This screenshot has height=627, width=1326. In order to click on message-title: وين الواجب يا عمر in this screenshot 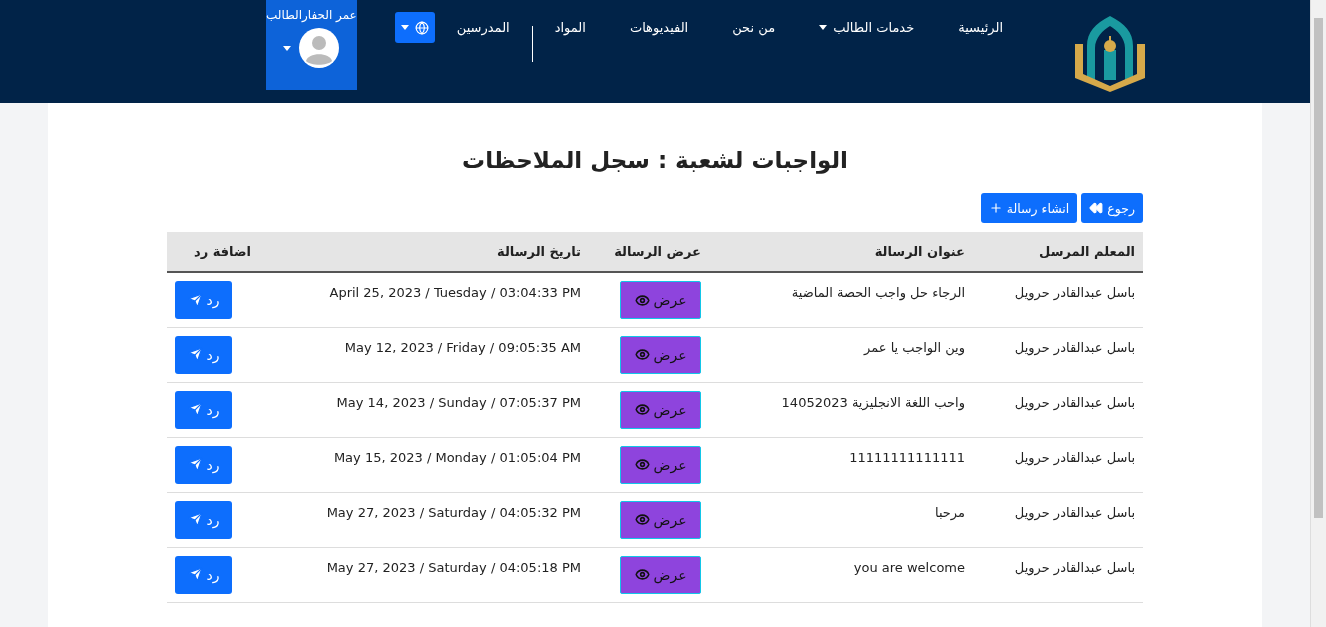, I will do `click(914, 347)`.